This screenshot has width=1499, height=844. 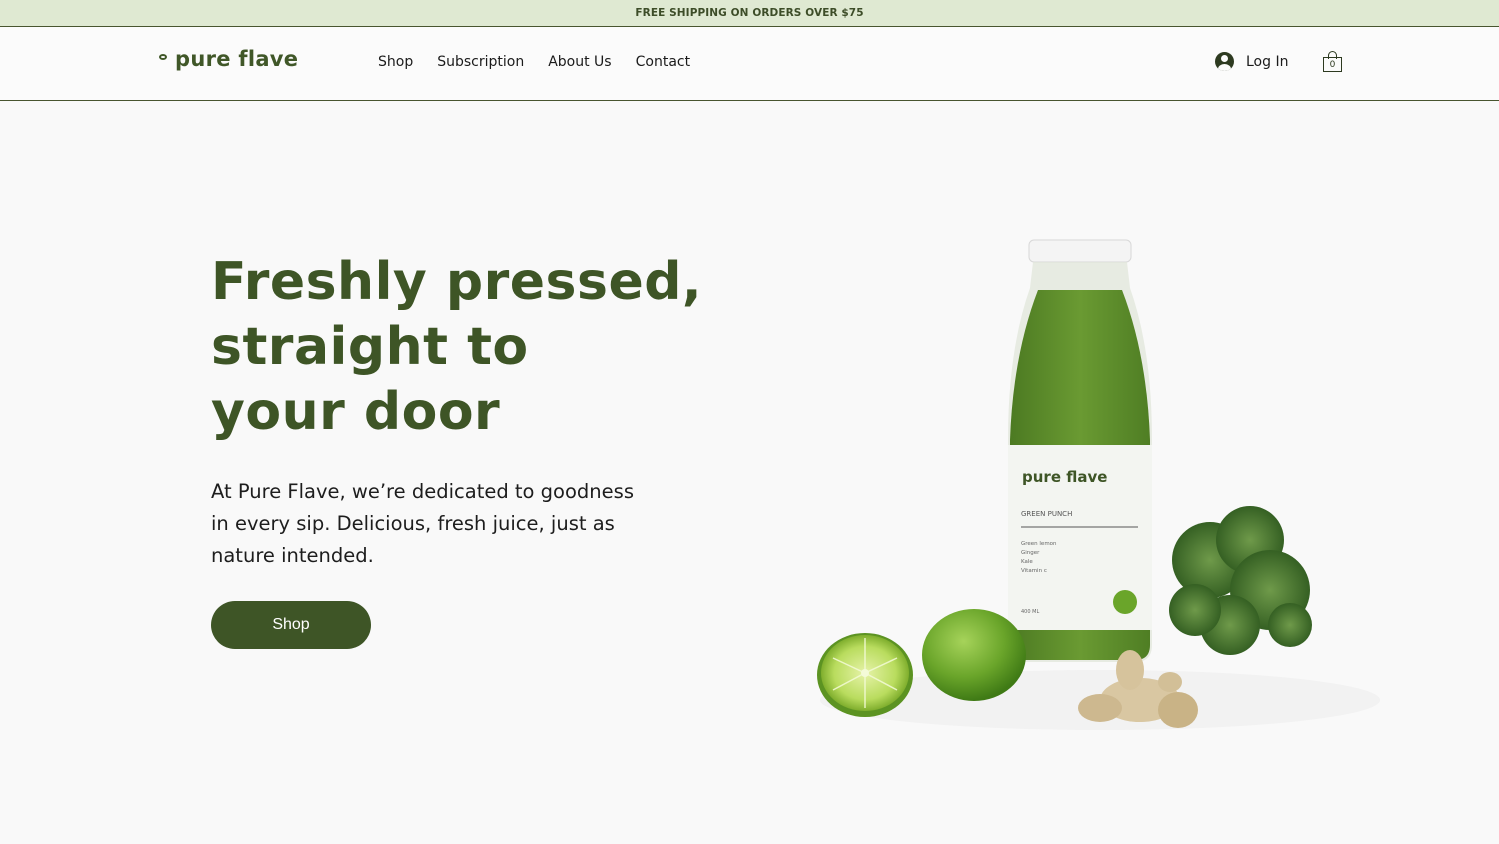 What do you see at coordinates (663, 62) in the screenshot?
I see `nav-link-contact: Contact` at bounding box center [663, 62].